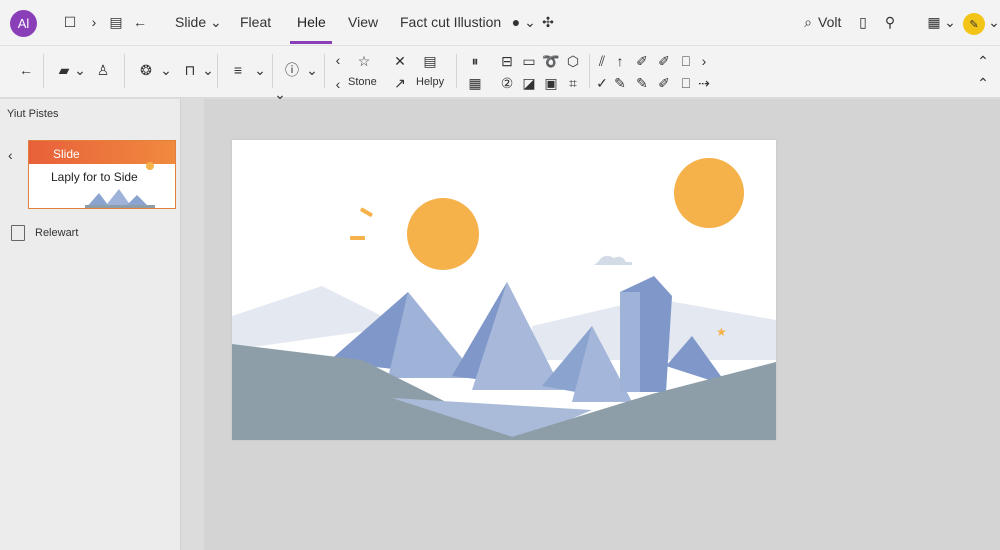  What do you see at coordinates (146, 70) in the screenshot?
I see `palette-icon: ❂` at bounding box center [146, 70].